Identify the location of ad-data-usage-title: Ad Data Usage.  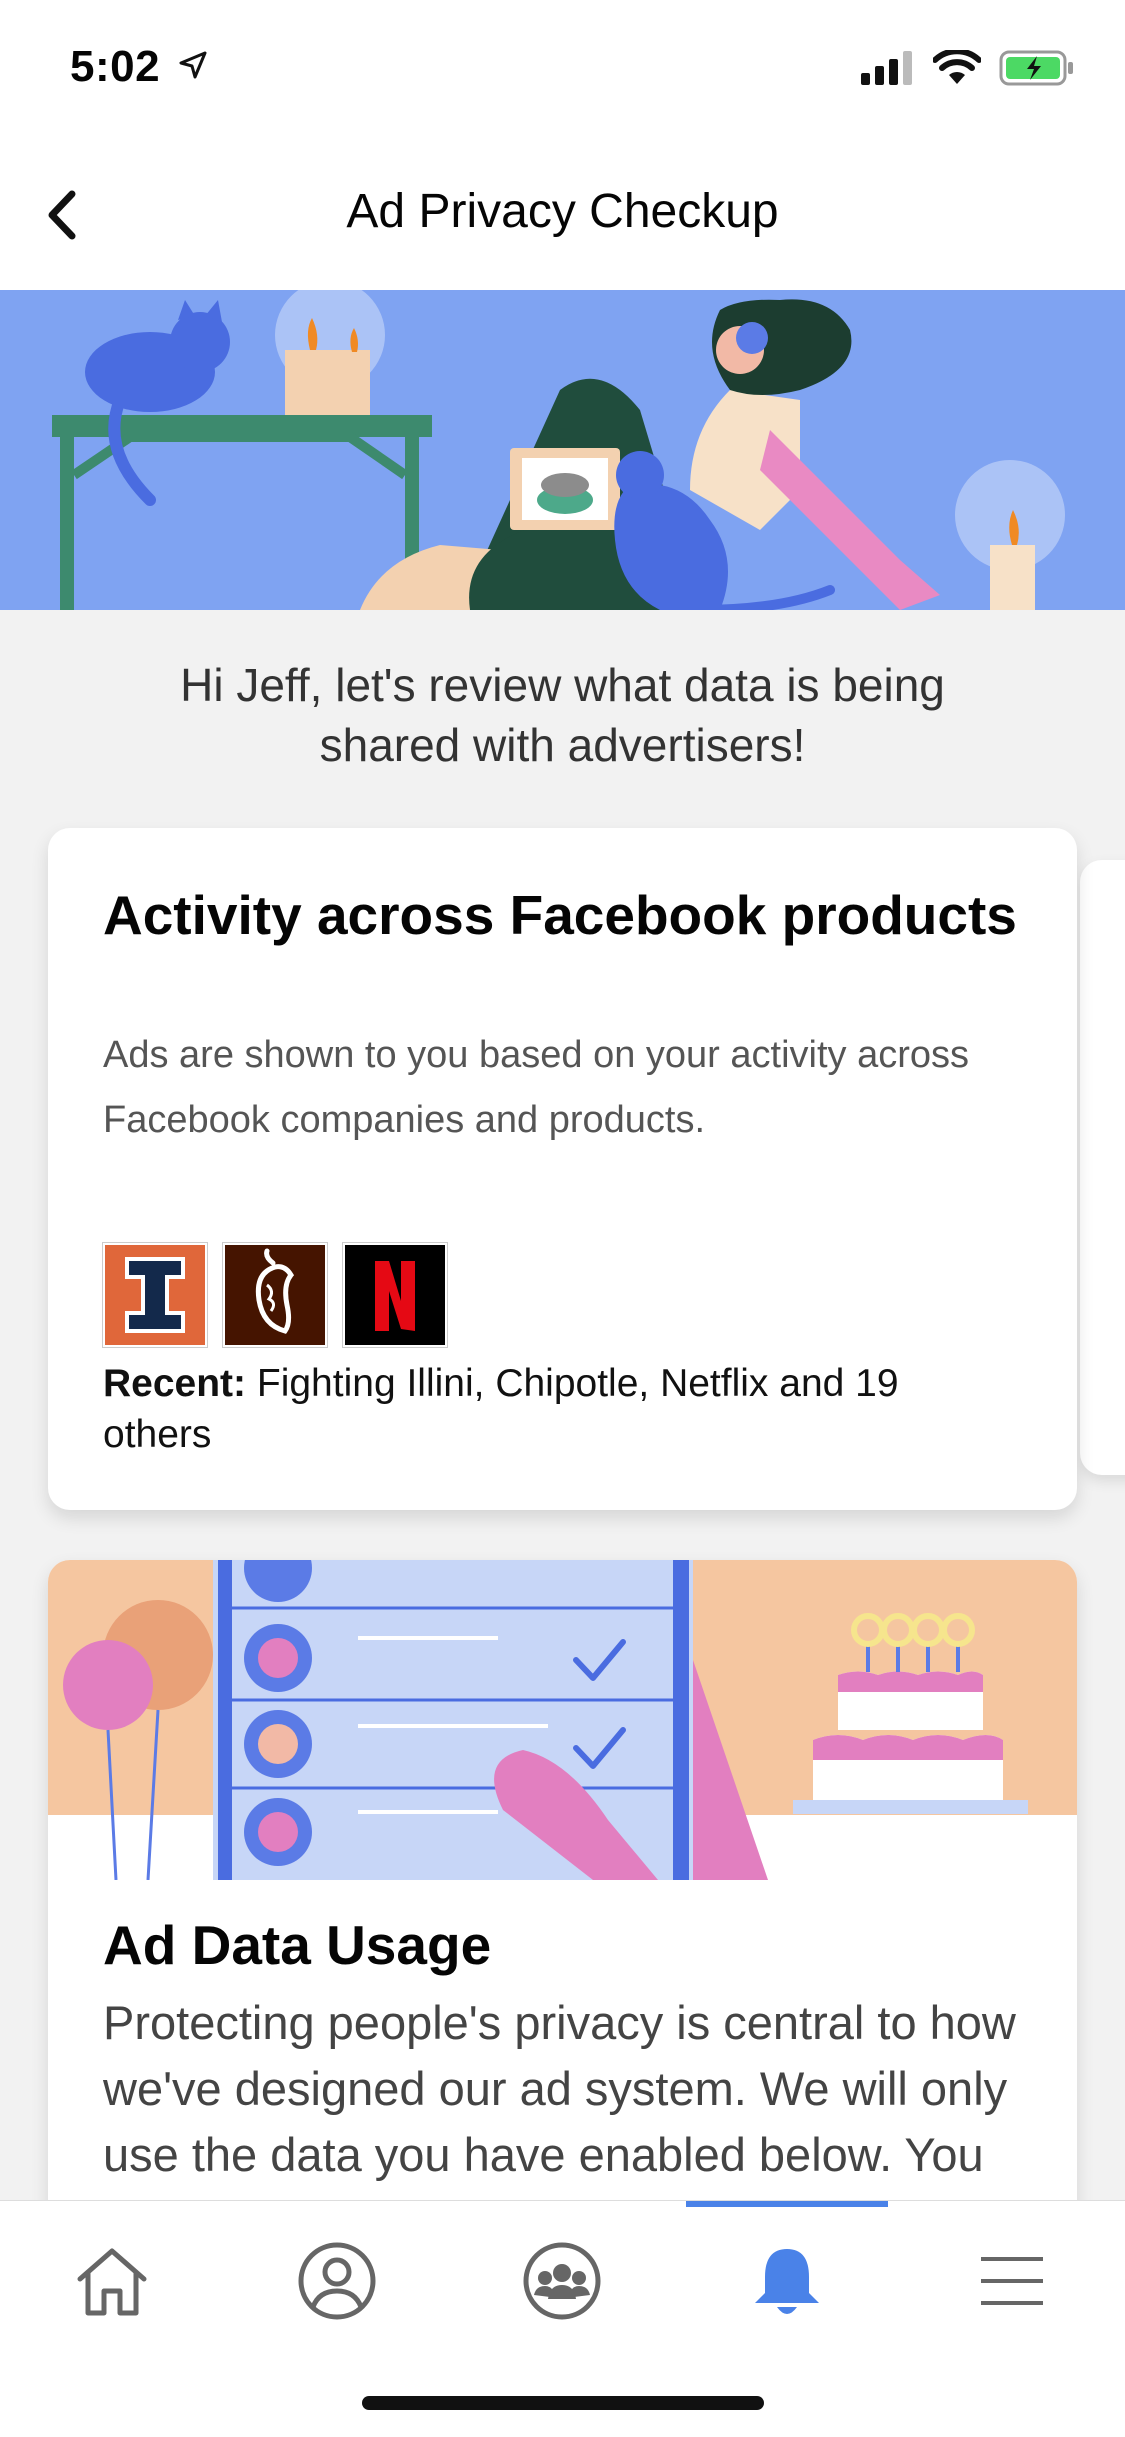
(297, 1945).